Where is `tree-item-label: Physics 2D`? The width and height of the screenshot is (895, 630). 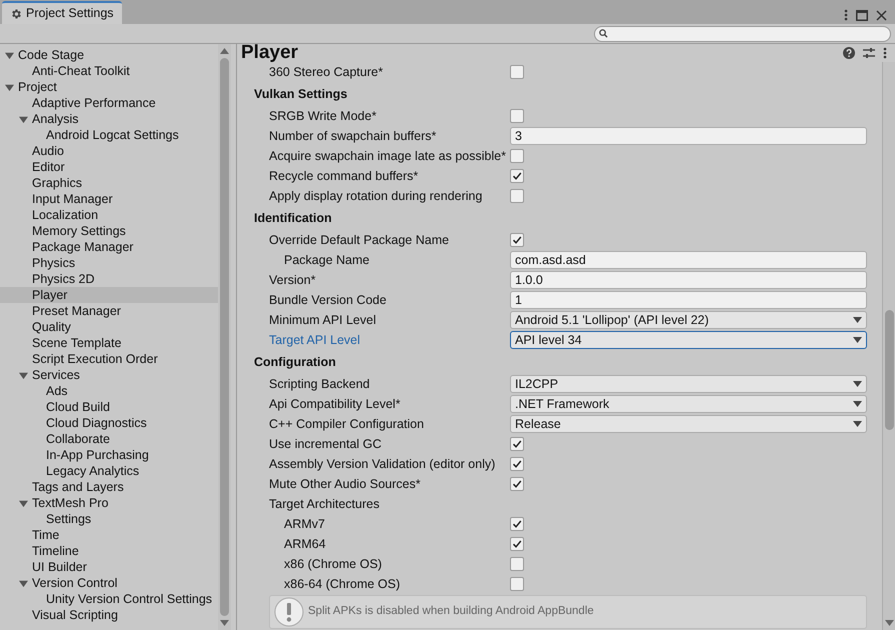
tree-item-label: Physics 2D is located at coordinates (63, 279).